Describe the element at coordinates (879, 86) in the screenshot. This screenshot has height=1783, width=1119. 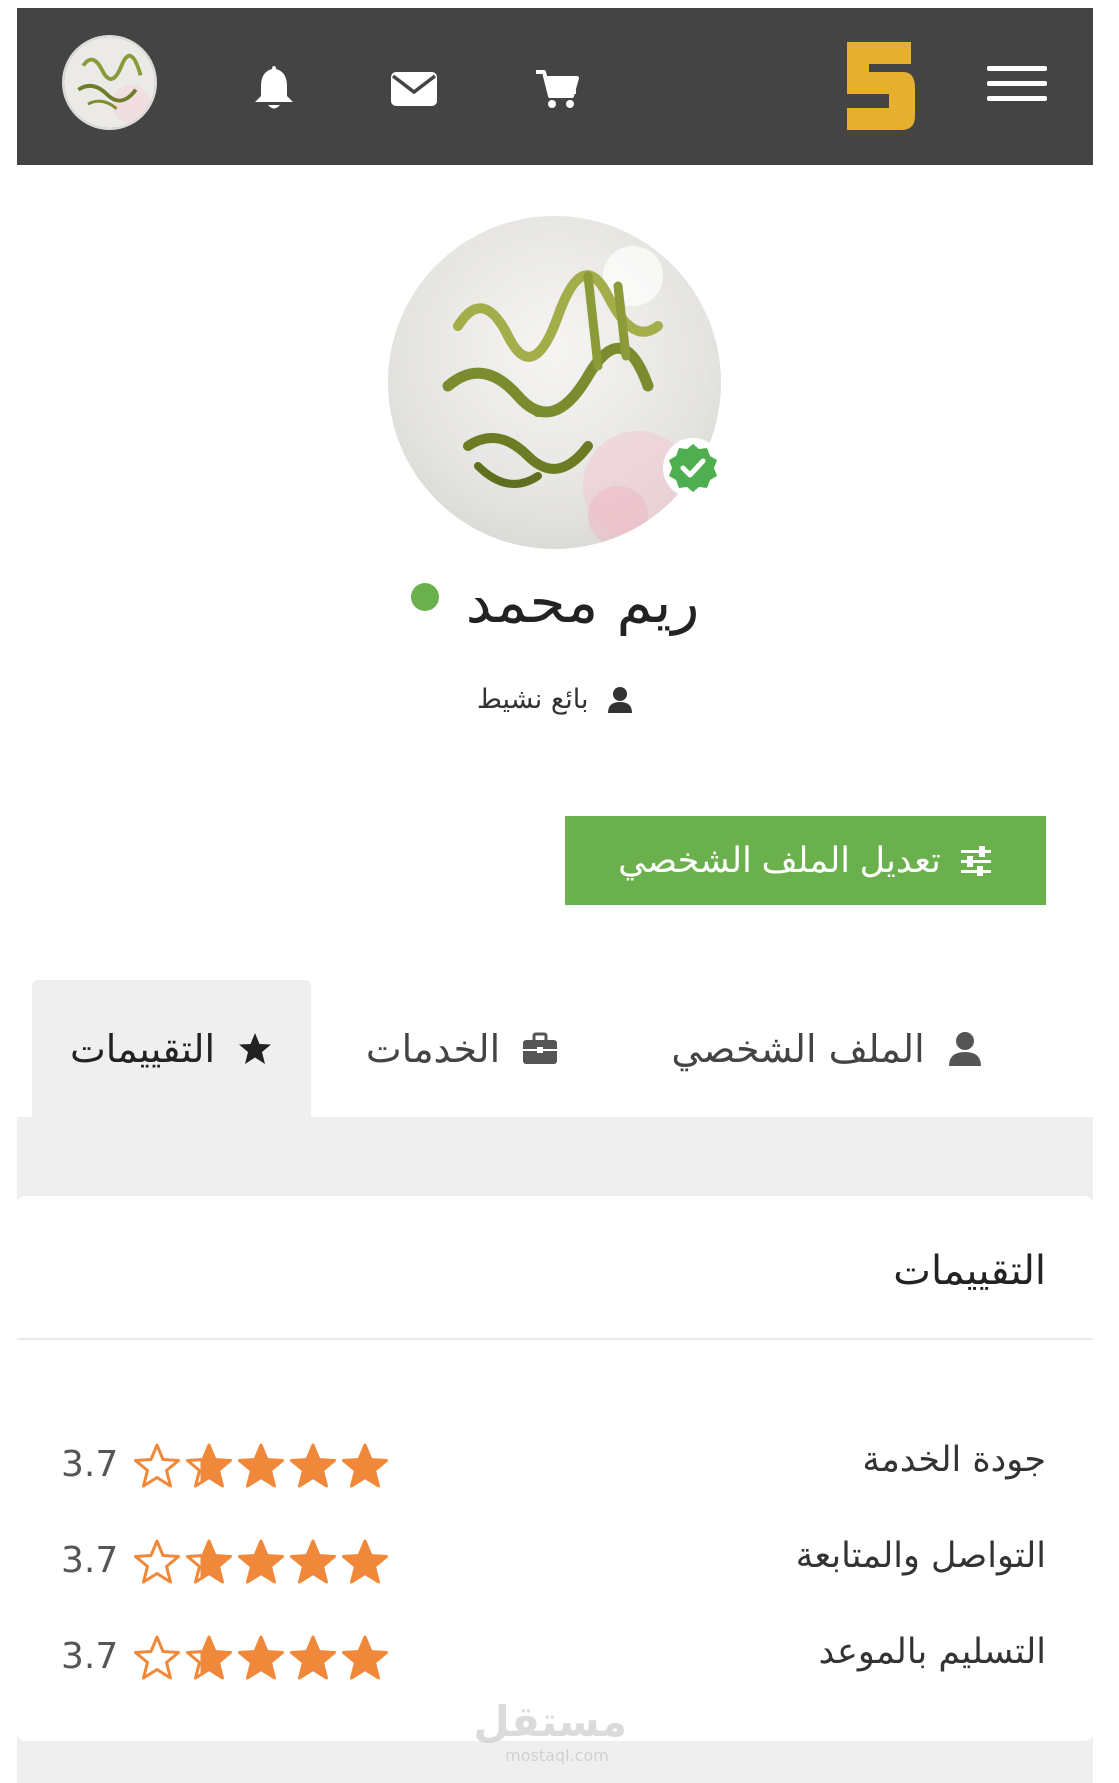
I see `site-logo` at that location.